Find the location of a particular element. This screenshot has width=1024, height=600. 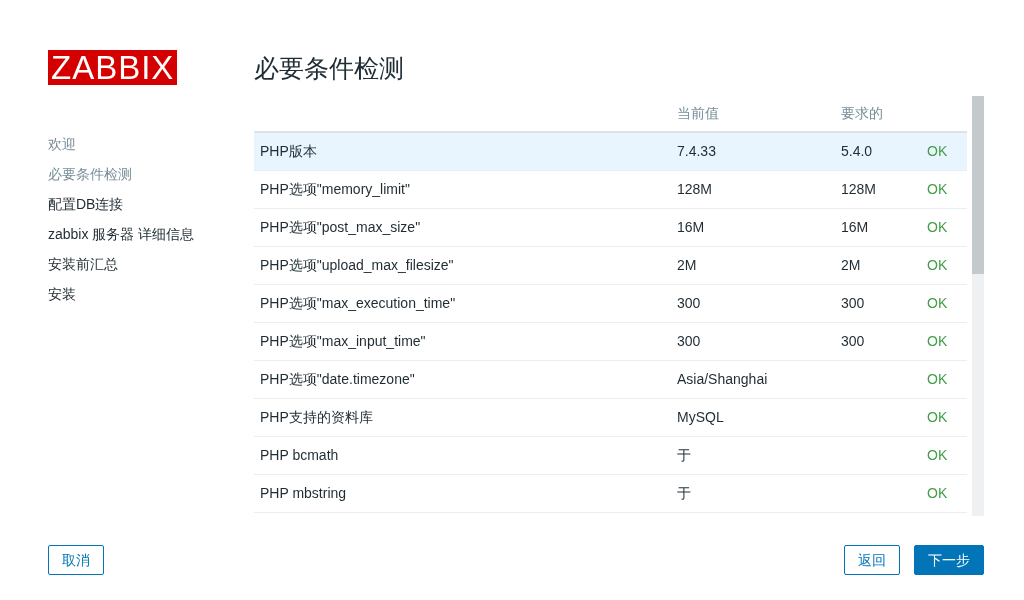

table-cell: PHP选项"memory_limit" is located at coordinates (462, 189).